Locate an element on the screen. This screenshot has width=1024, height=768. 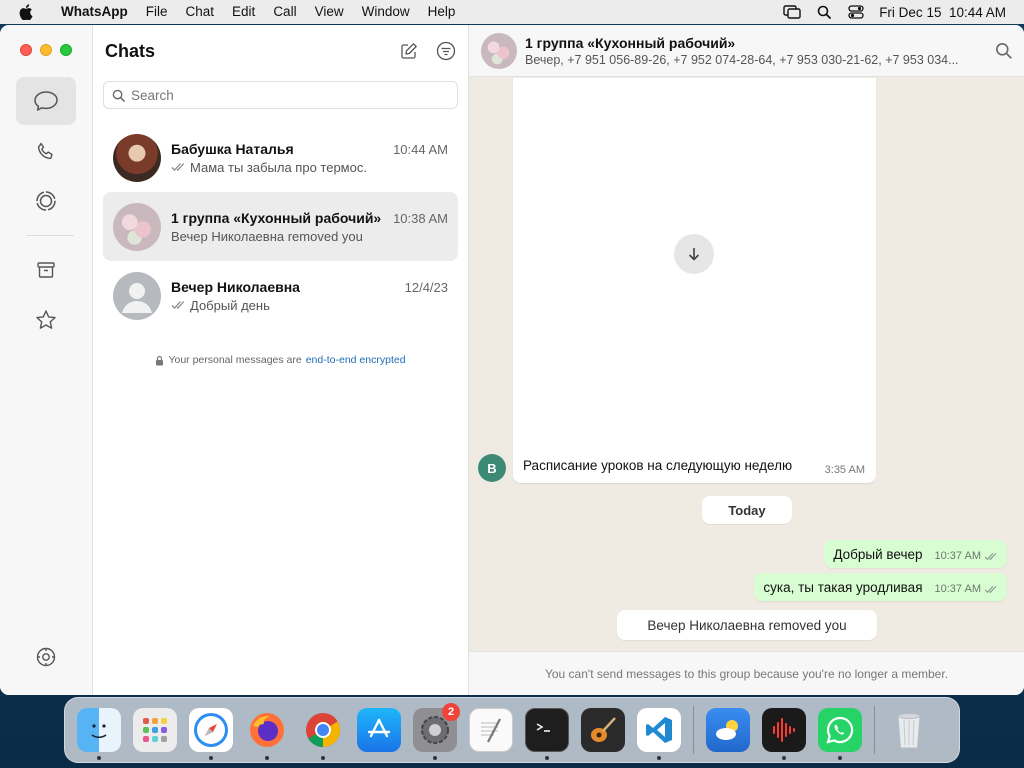
dock-launchpad is located at coordinates (155, 730).